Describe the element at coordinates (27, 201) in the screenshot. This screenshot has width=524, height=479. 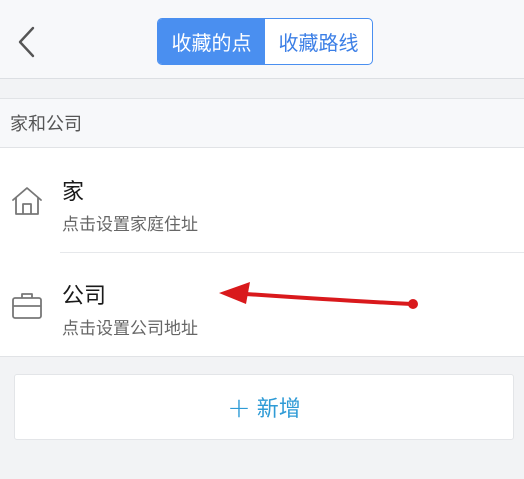
I see `home-icon` at that location.